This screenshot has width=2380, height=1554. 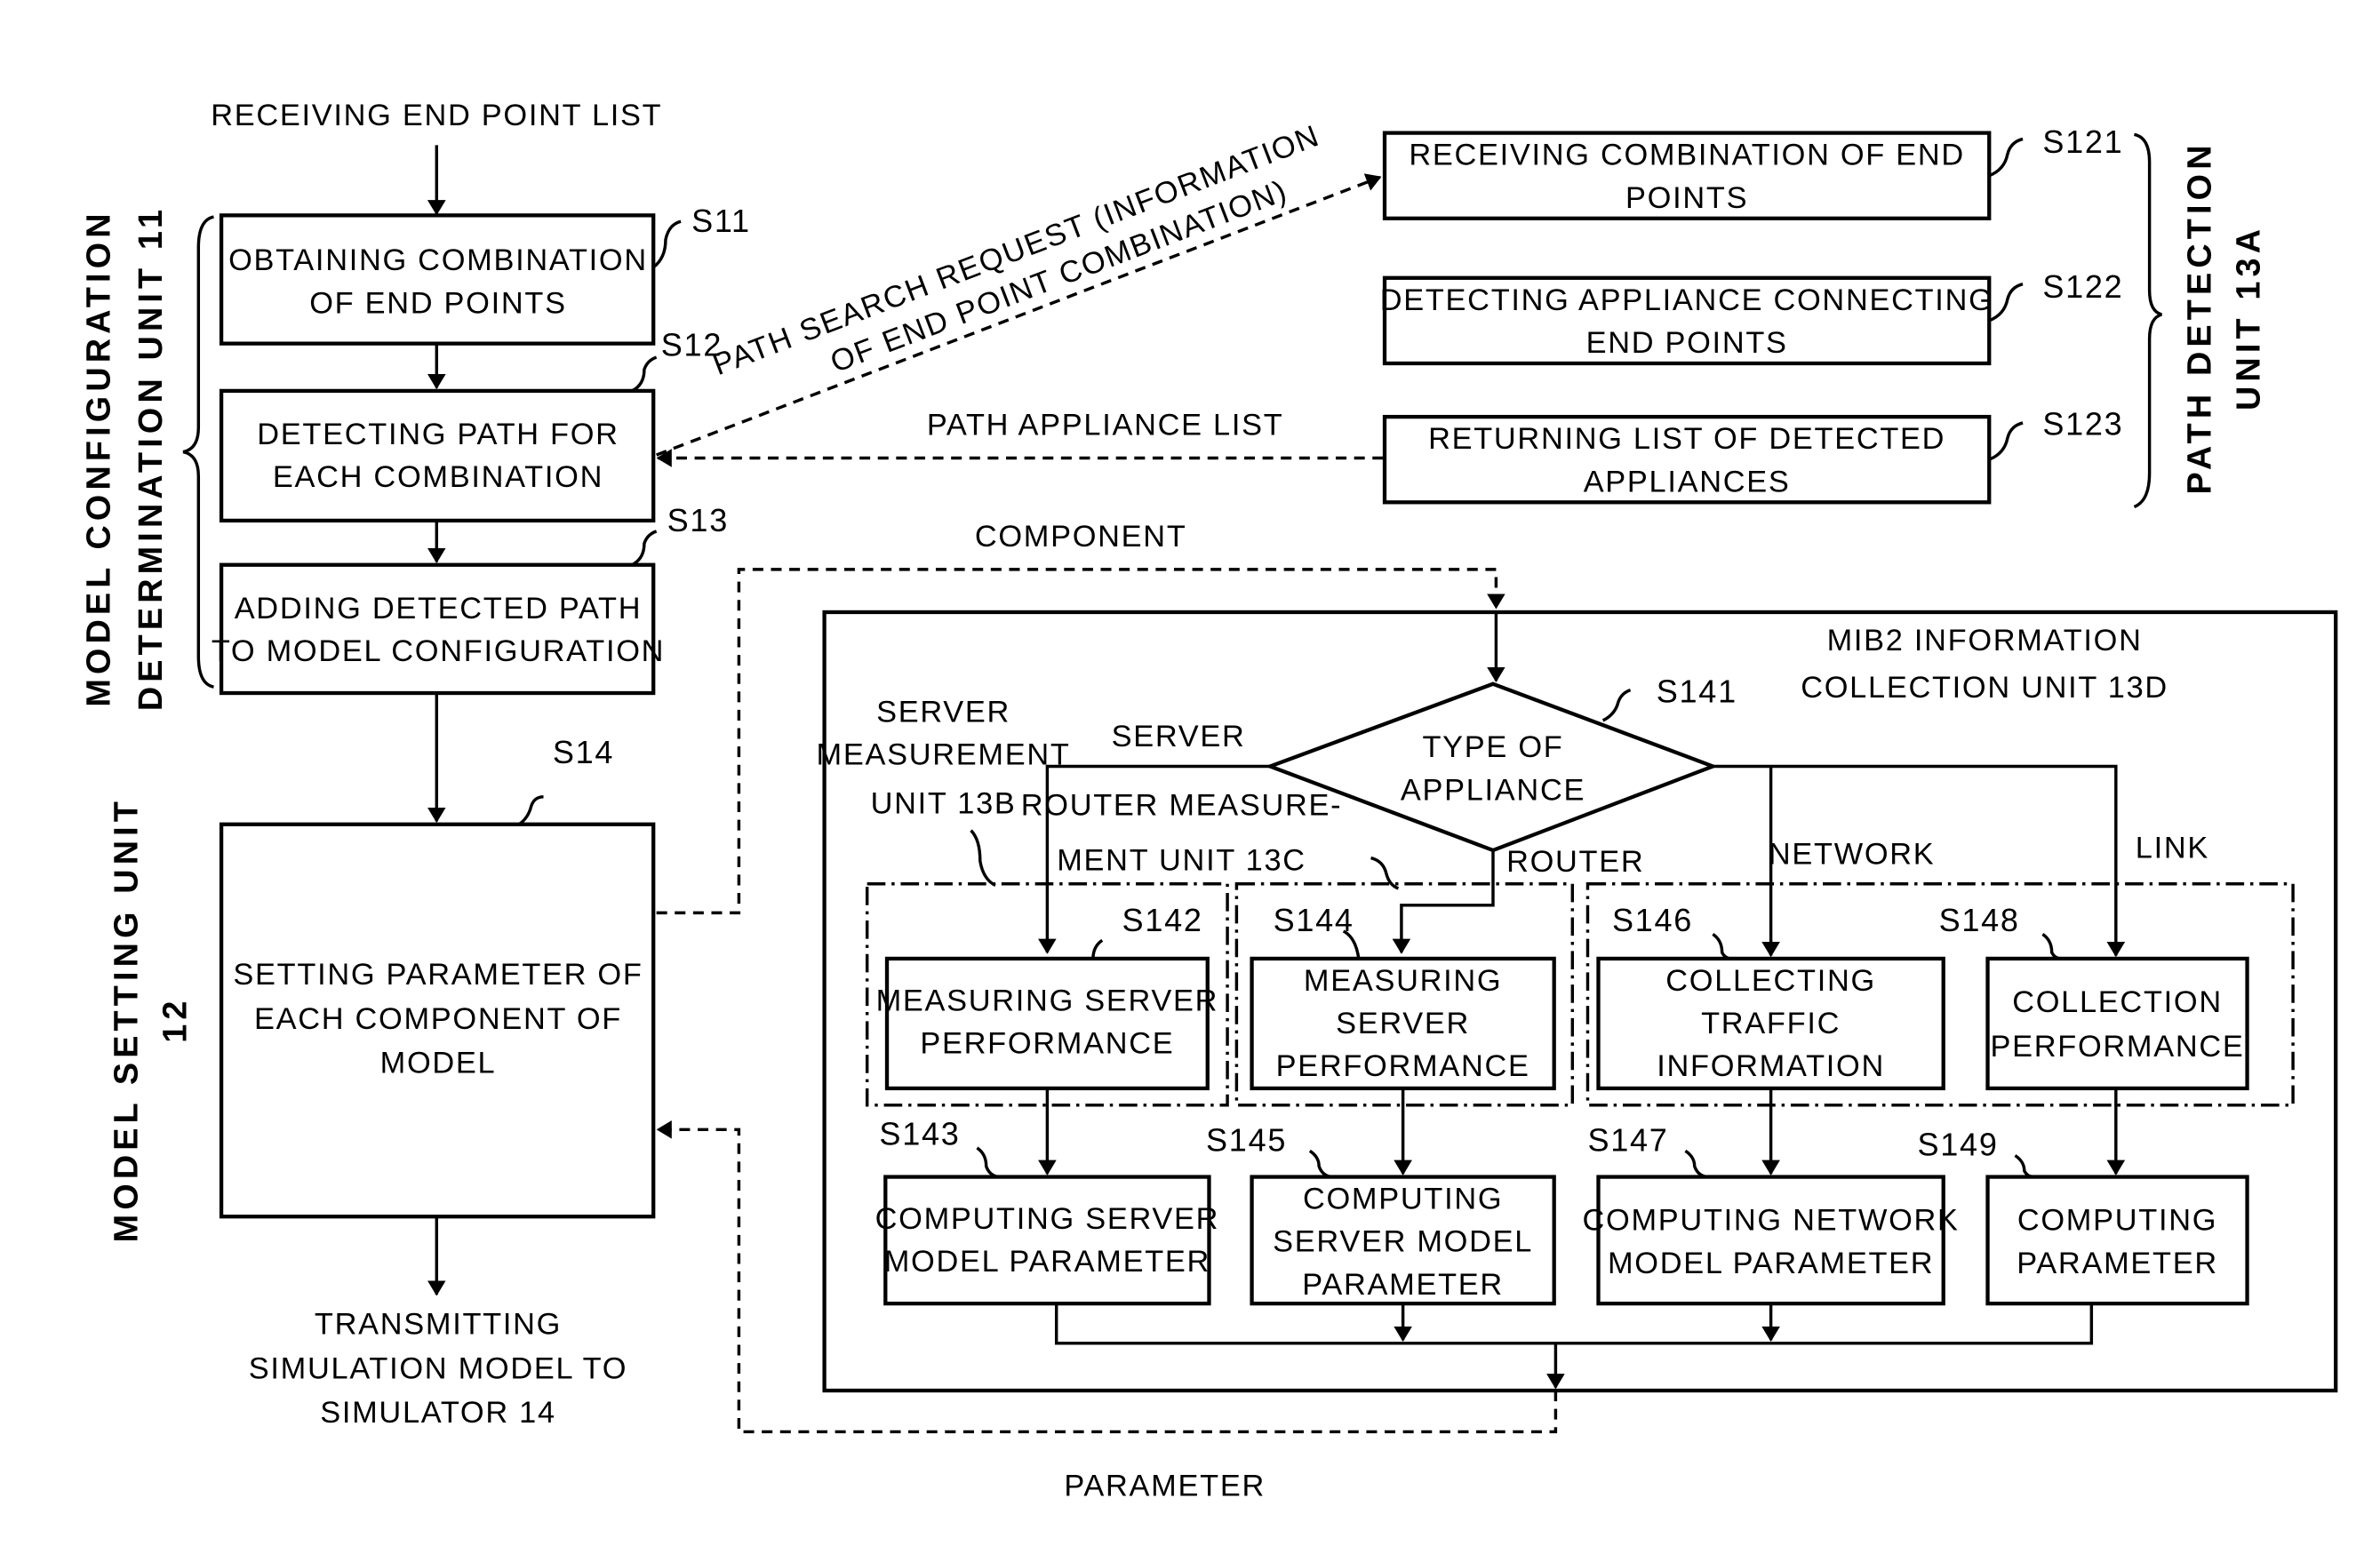 What do you see at coordinates (1979, 920) in the screenshot?
I see `s148-id: S148` at bounding box center [1979, 920].